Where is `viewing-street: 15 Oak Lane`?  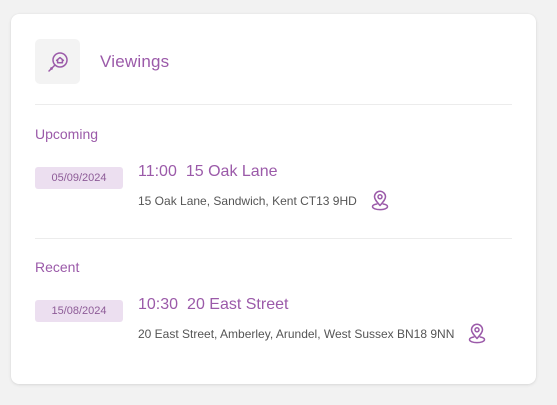 viewing-street: 15 Oak Lane is located at coordinates (231, 171).